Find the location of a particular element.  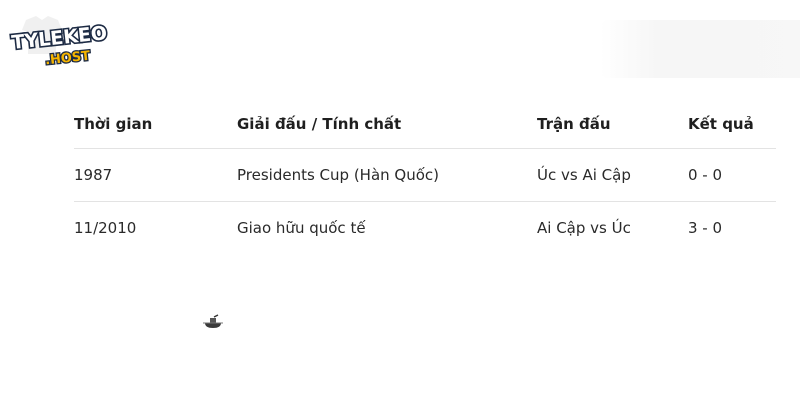

cell-match: Ai Cập vs Úc is located at coordinates (612, 227).